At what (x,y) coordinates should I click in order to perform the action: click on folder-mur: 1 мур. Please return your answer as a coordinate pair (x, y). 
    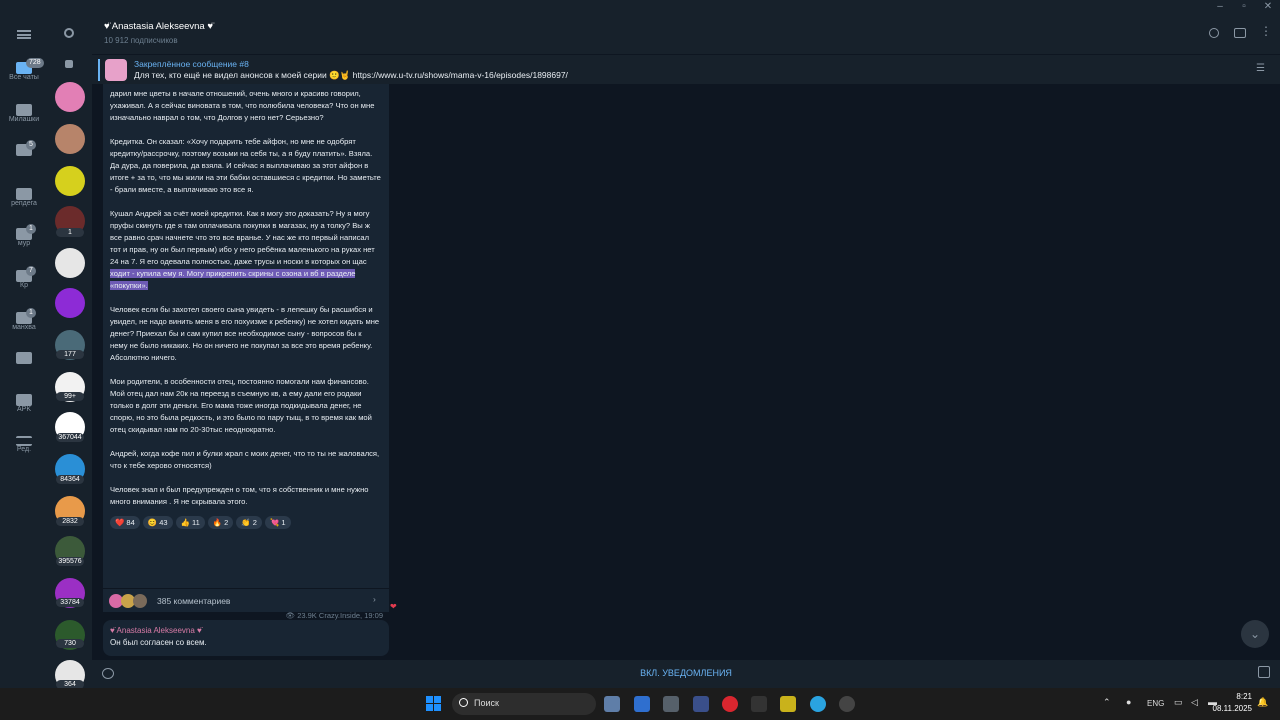
    Looking at the image, I should click on (24, 235).